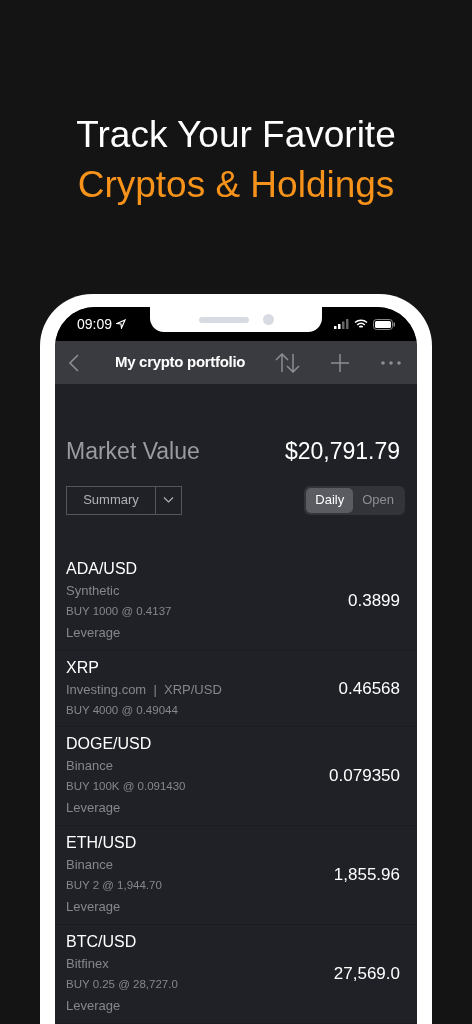  I want to click on battery-icon, so click(384, 324).